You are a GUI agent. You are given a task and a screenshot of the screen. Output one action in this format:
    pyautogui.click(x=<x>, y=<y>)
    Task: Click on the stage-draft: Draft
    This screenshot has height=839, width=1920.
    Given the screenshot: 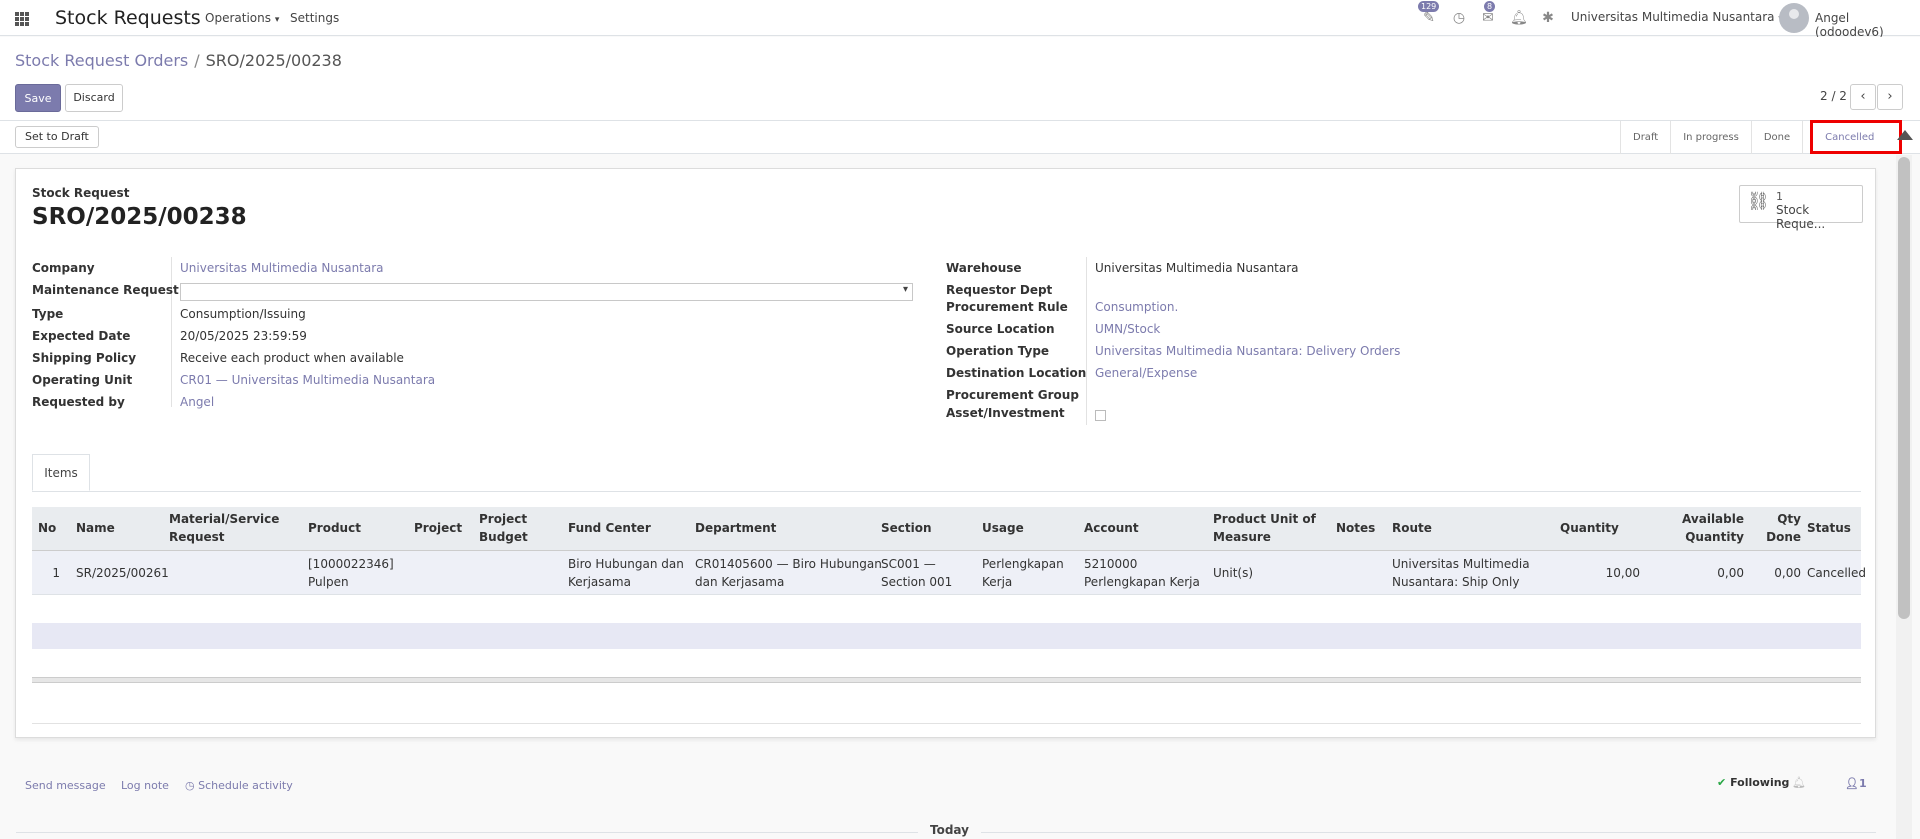 What is the action you would take?
    pyautogui.click(x=1645, y=137)
    